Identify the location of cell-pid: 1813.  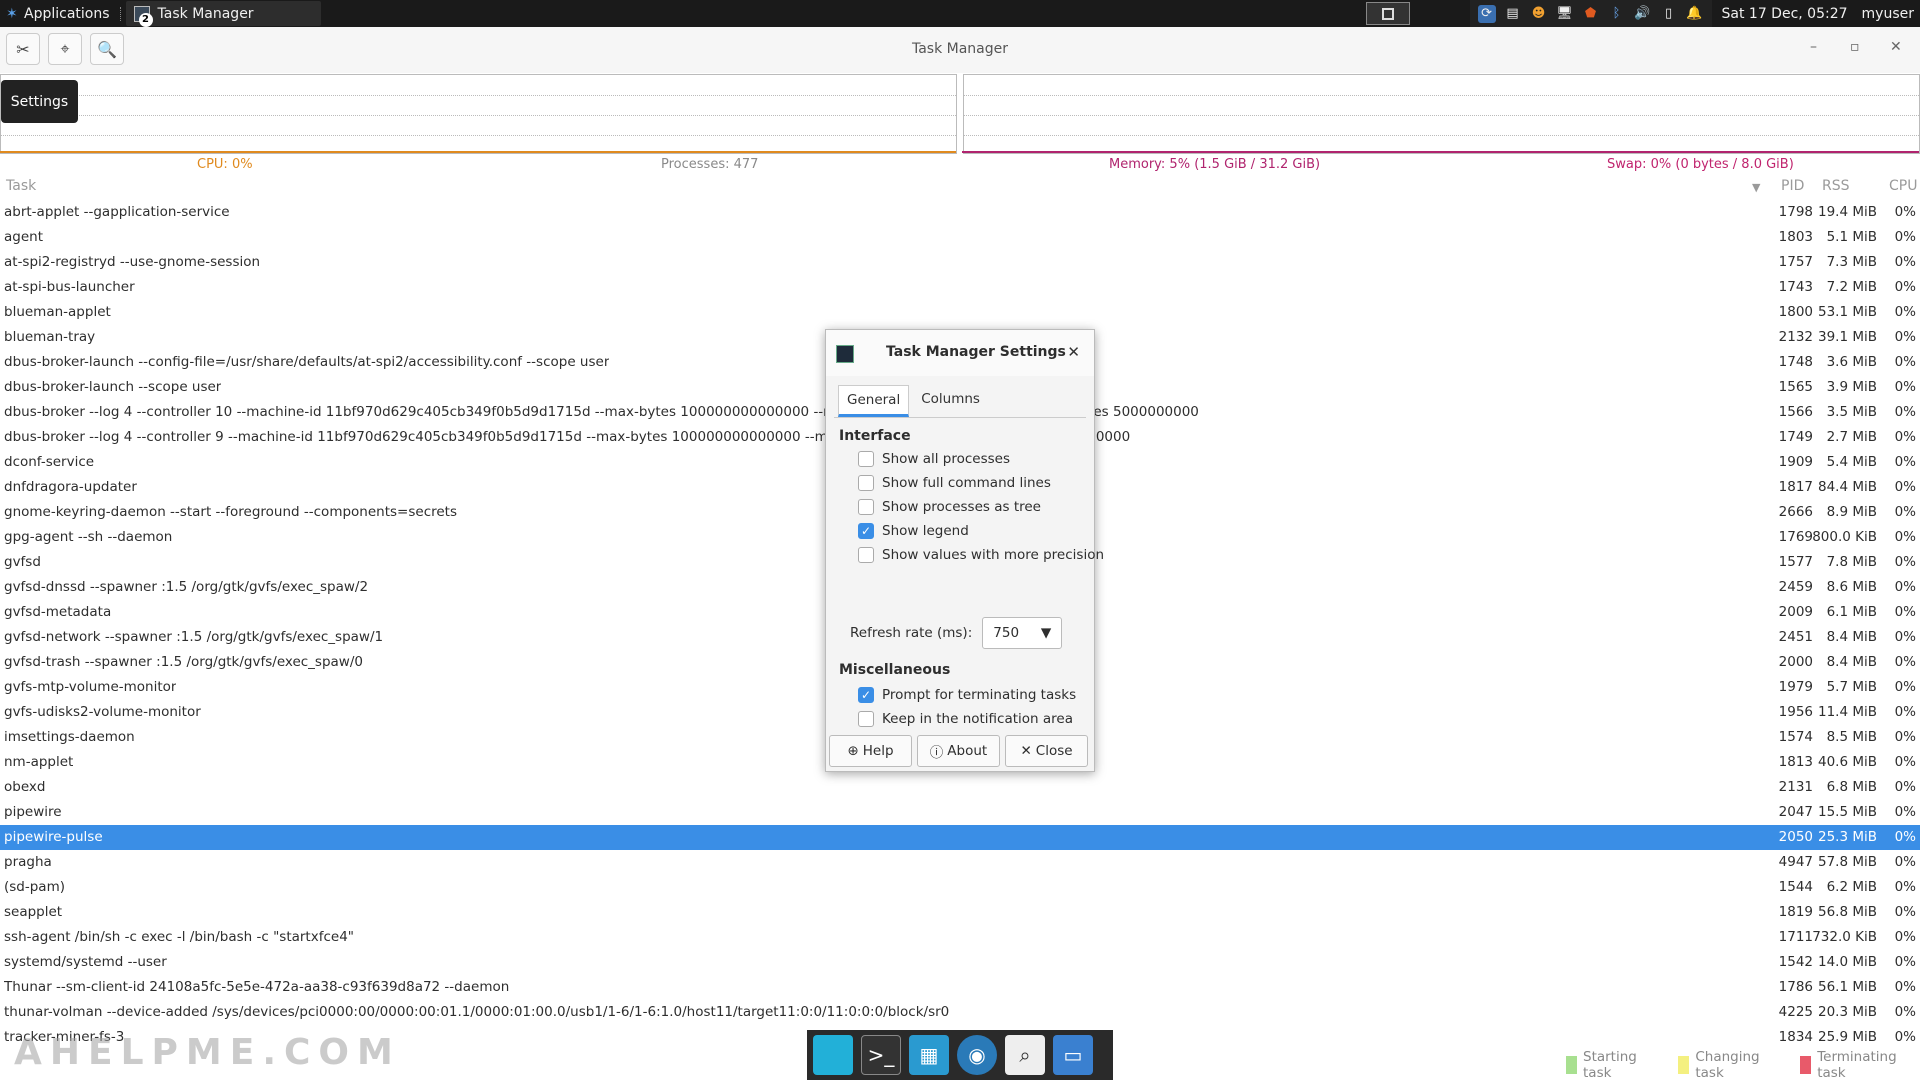
(1795, 762).